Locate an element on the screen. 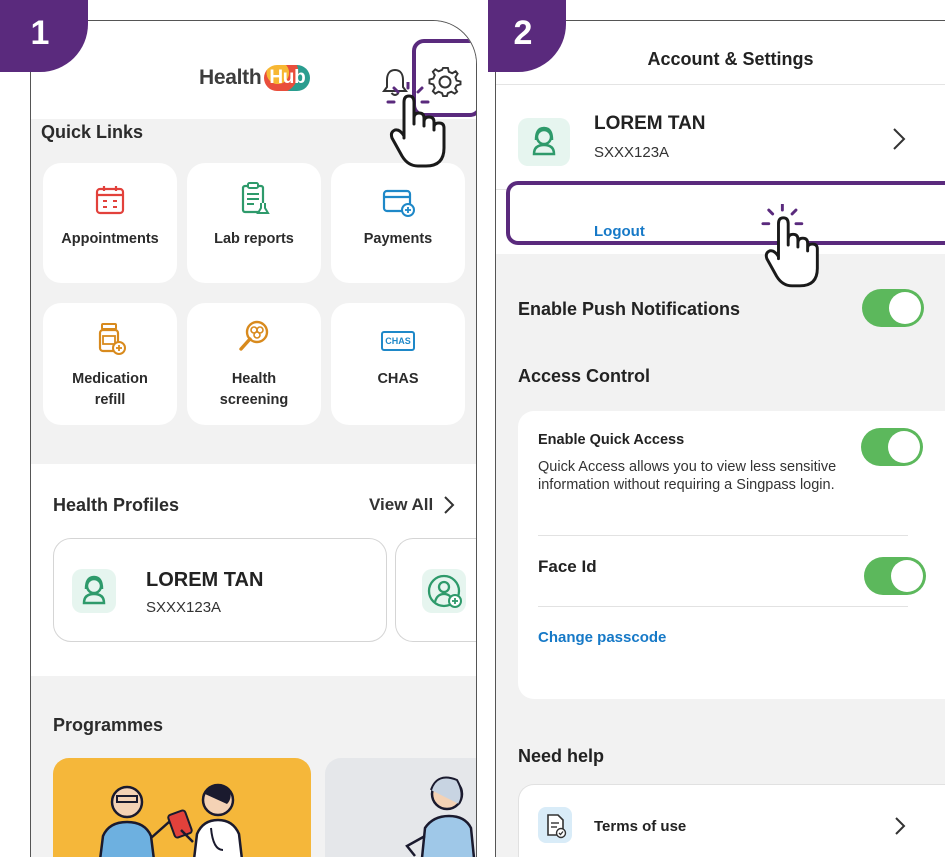  account-nric: SXXX123A is located at coordinates (632, 152).